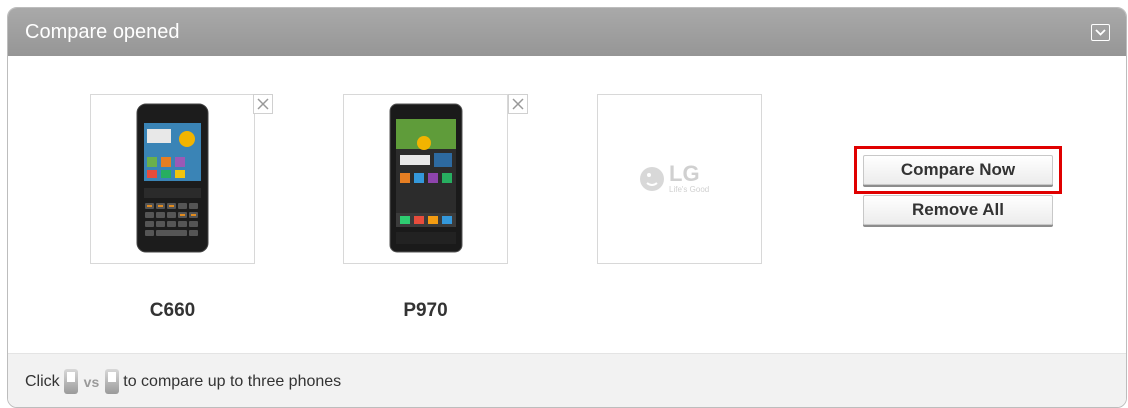  I want to click on chevron-down-icon, so click(1100, 32).